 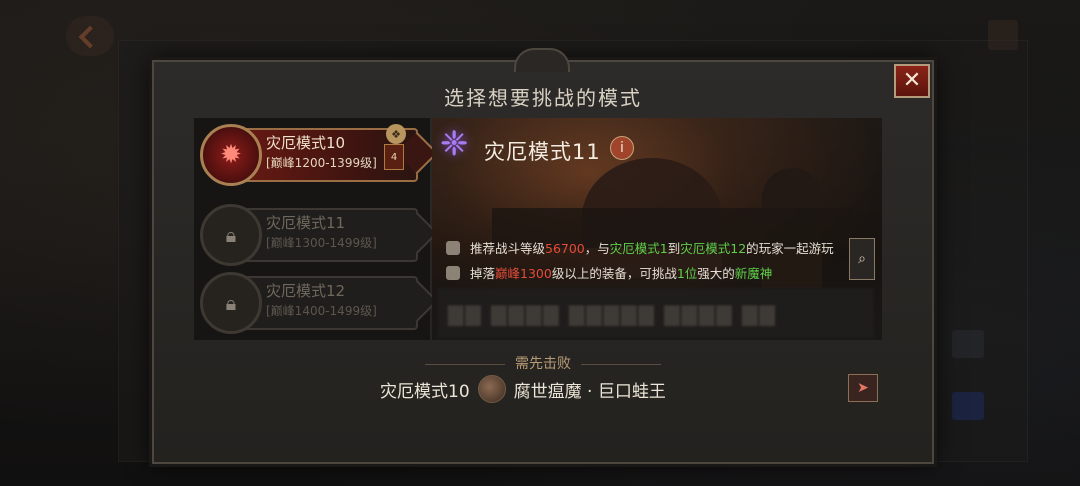 What do you see at coordinates (321, 311) in the screenshot?
I see `mode-range: [巅峰1400-1499级]` at bounding box center [321, 311].